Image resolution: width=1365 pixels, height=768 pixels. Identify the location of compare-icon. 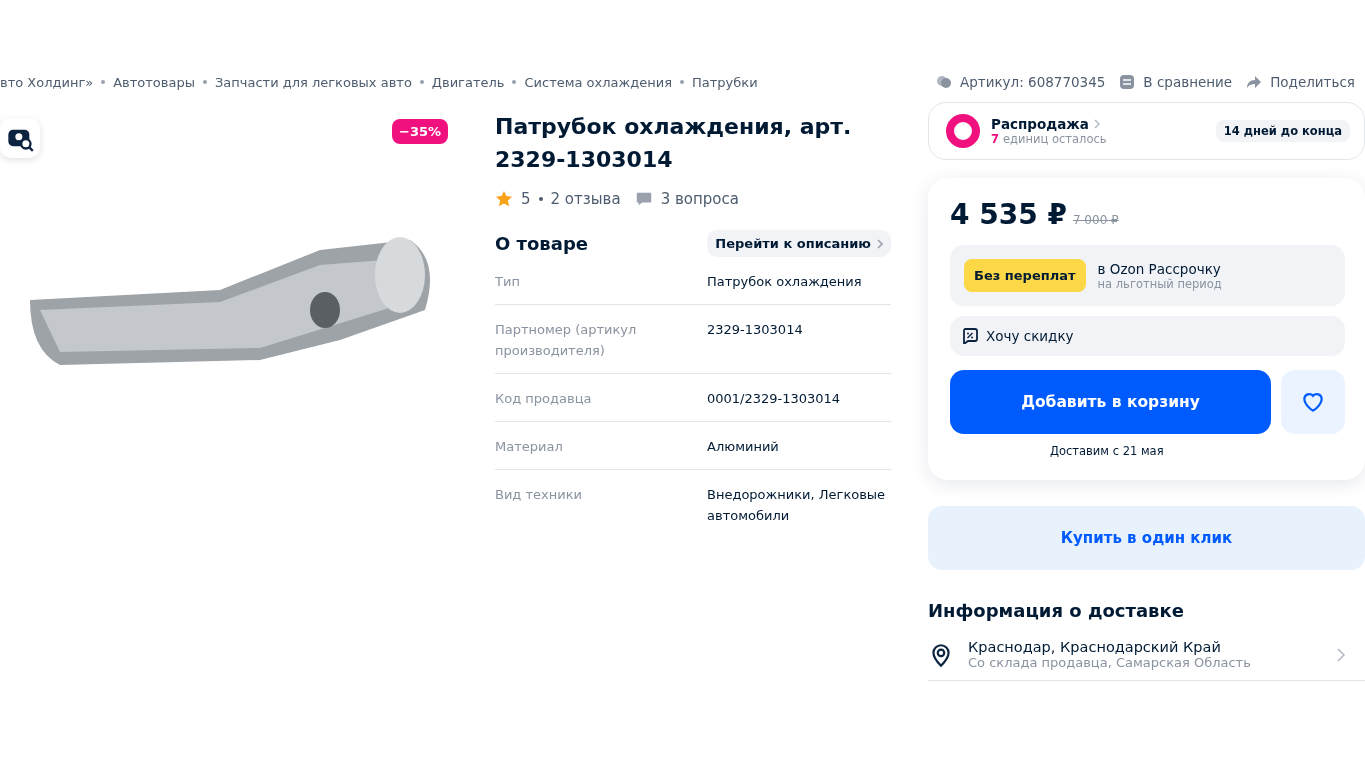
(1127, 82).